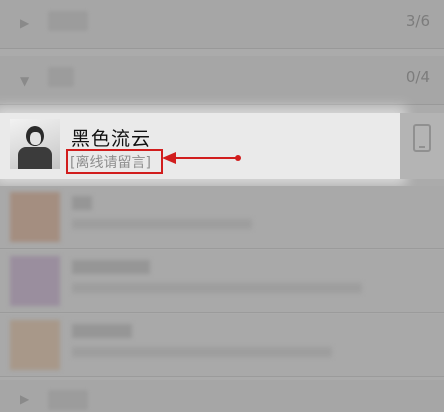 The height and width of the screenshot is (412, 444). I want to click on group-header-2: ▼ 0/4, so click(222, 80).